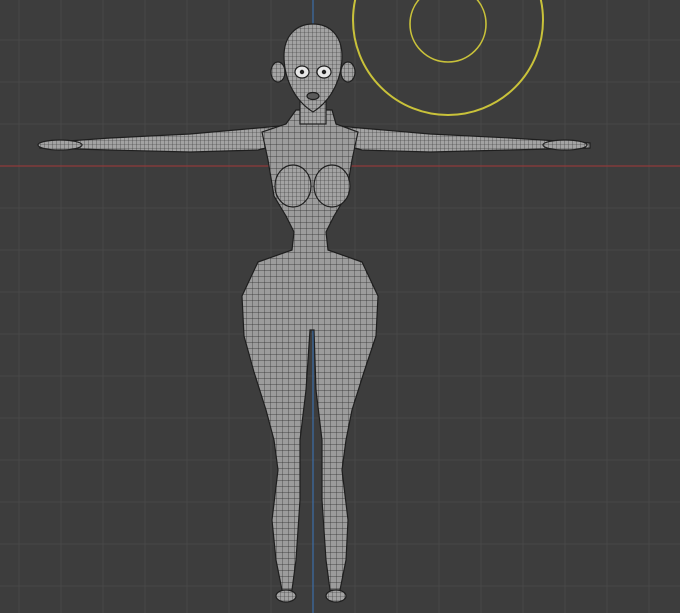  What do you see at coordinates (286, 596) in the screenshot?
I see `left-foot` at bounding box center [286, 596].